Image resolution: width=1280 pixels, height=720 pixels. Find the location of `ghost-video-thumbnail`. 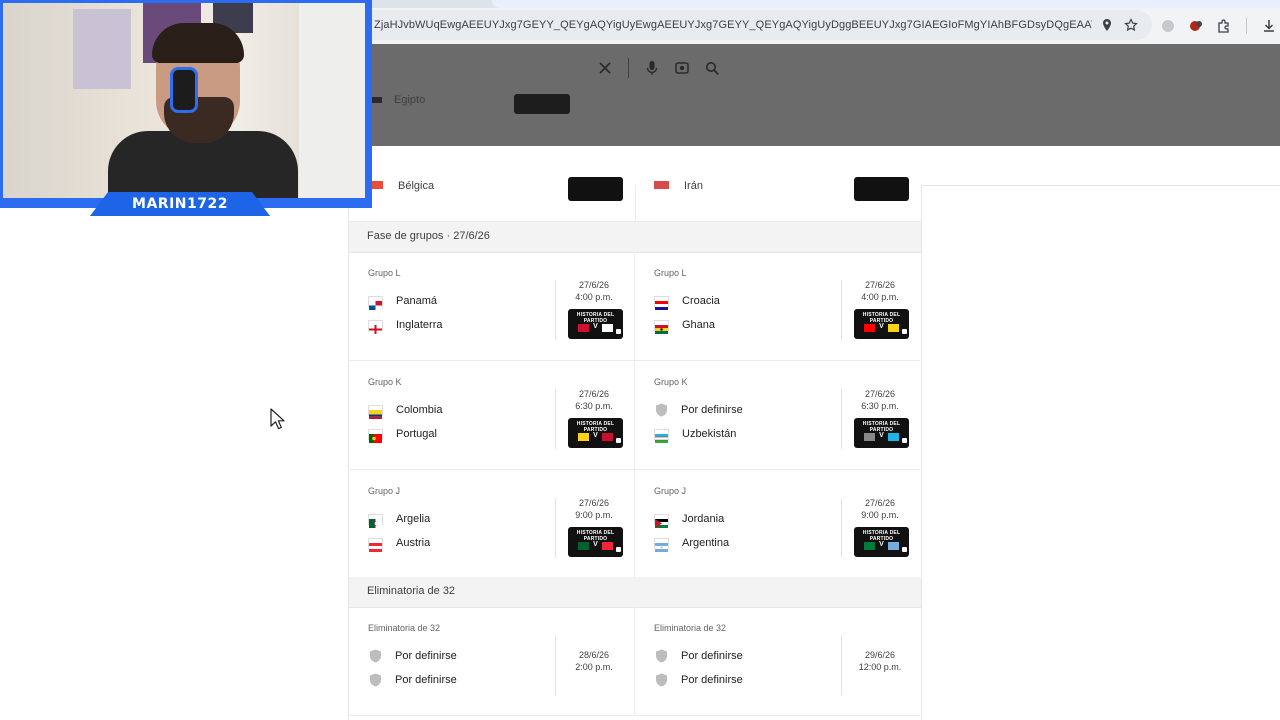

ghost-video-thumbnail is located at coordinates (542, 104).